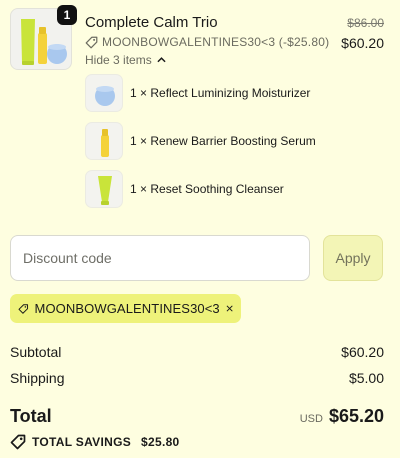  Describe the element at coordinates (160, 442) in the screenshot. I see `savings-value: $25.80` at that location.